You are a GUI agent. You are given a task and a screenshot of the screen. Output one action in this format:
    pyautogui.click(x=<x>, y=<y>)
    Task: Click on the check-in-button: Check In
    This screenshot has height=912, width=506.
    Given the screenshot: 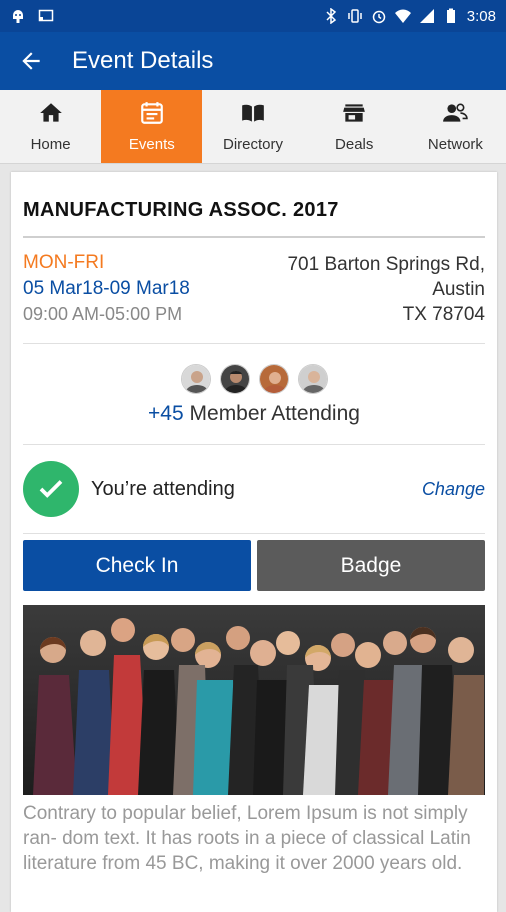 What is the action you would take?
    pyautogui.click(x=137, y=565)
    